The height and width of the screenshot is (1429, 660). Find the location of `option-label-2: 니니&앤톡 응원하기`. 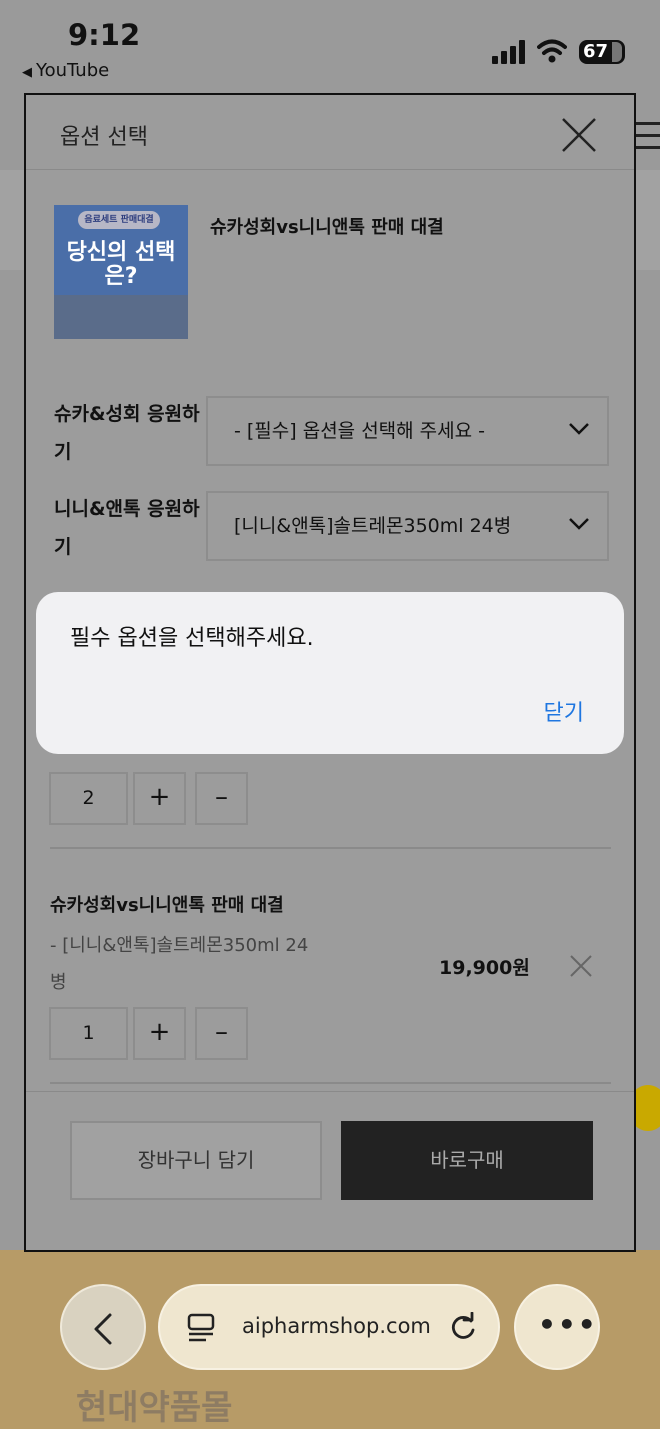

option-label-2: 니니&앤톡 응원하기 is located at coordinates (127, 528).